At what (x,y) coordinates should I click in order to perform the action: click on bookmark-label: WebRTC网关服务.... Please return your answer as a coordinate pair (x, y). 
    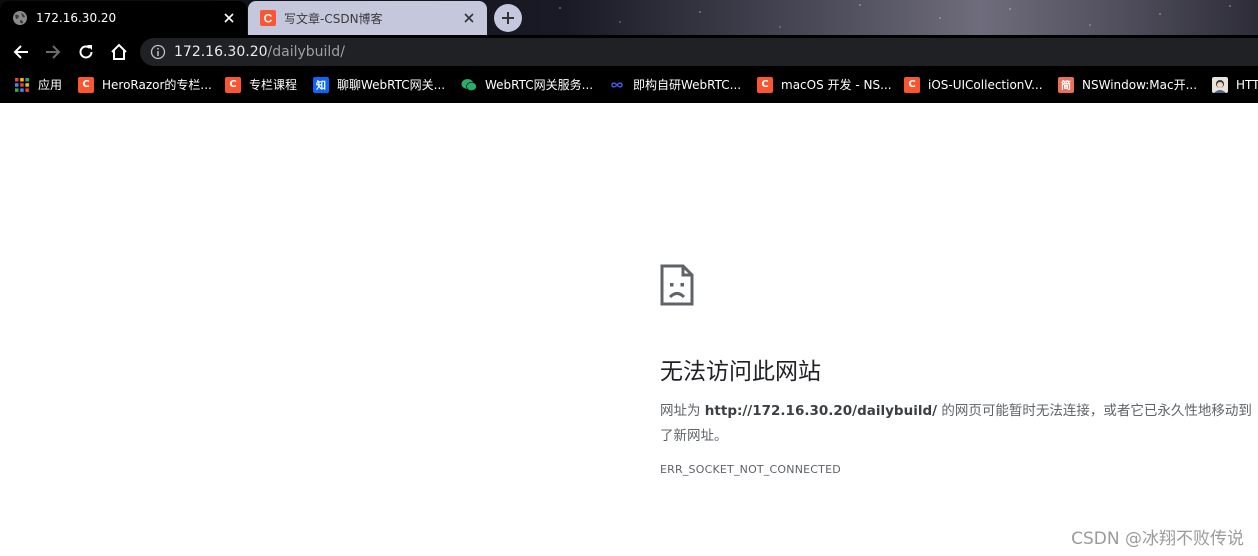
    Looking at the image, I should click on (539, 85).